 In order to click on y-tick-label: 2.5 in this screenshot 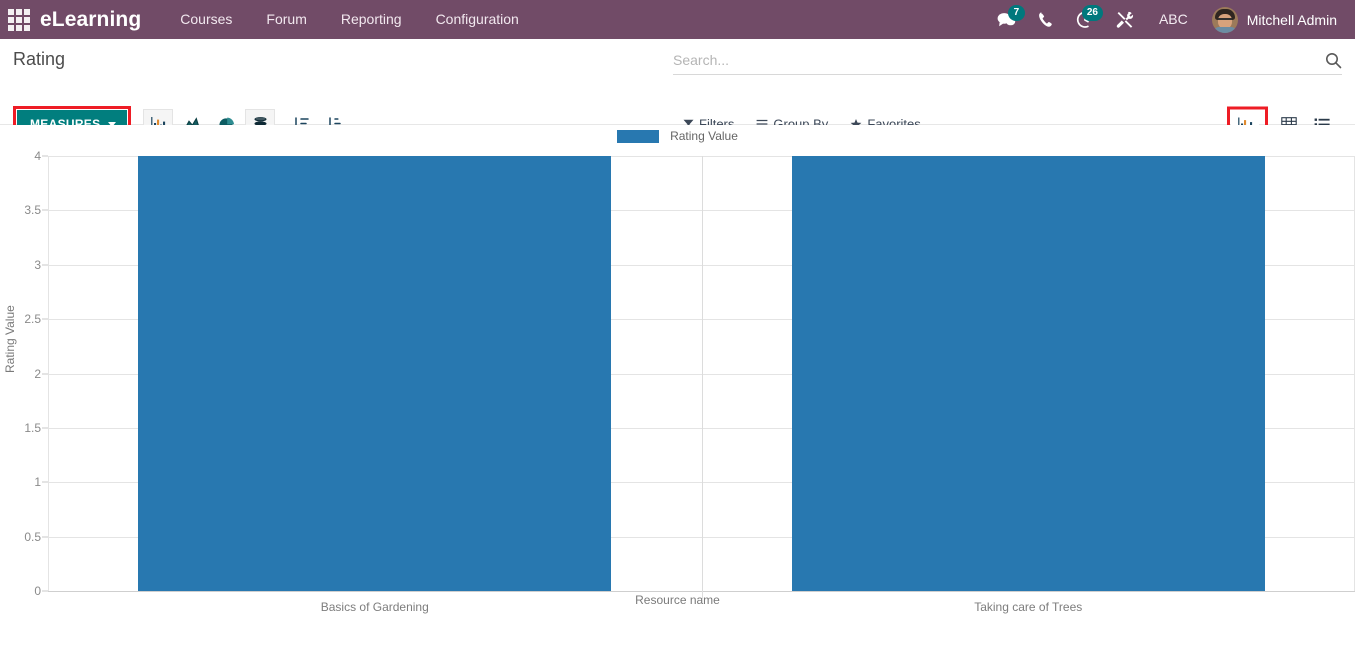, I will do `click(32, 319)`.